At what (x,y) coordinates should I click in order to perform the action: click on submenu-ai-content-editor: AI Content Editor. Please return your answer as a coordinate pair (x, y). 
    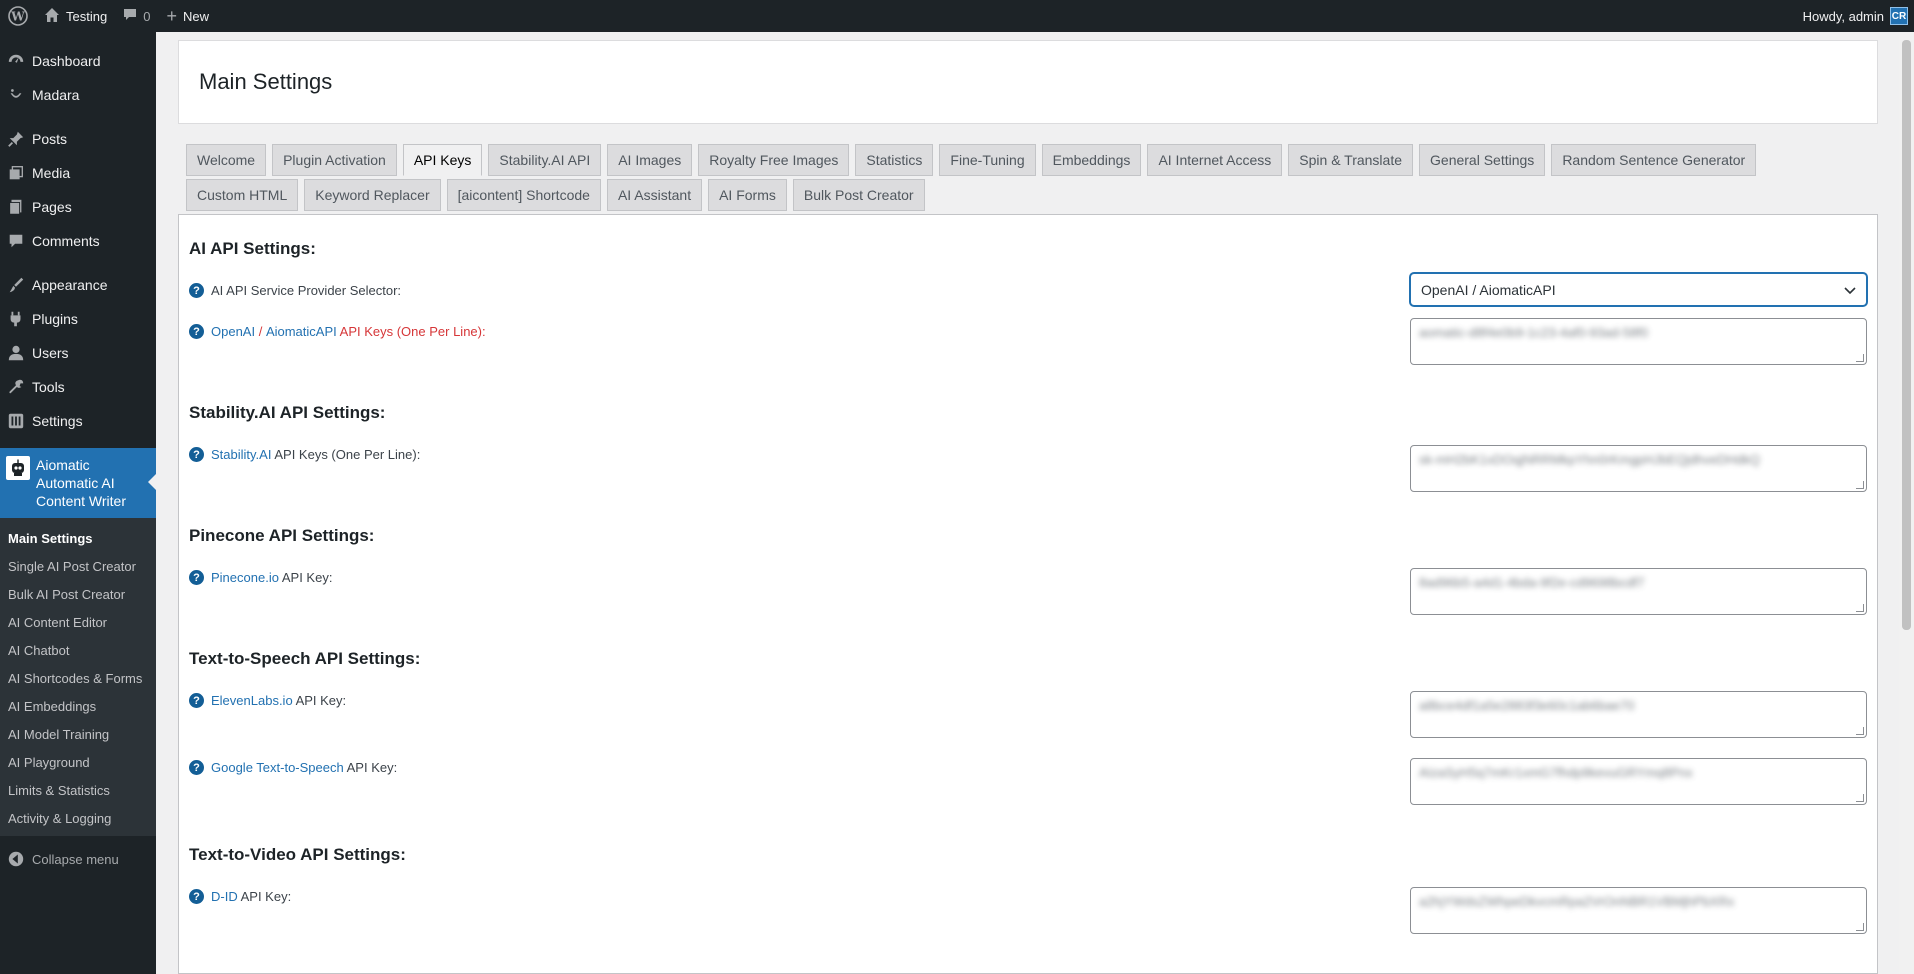
    Looking at the image, I should click on (78, 622).